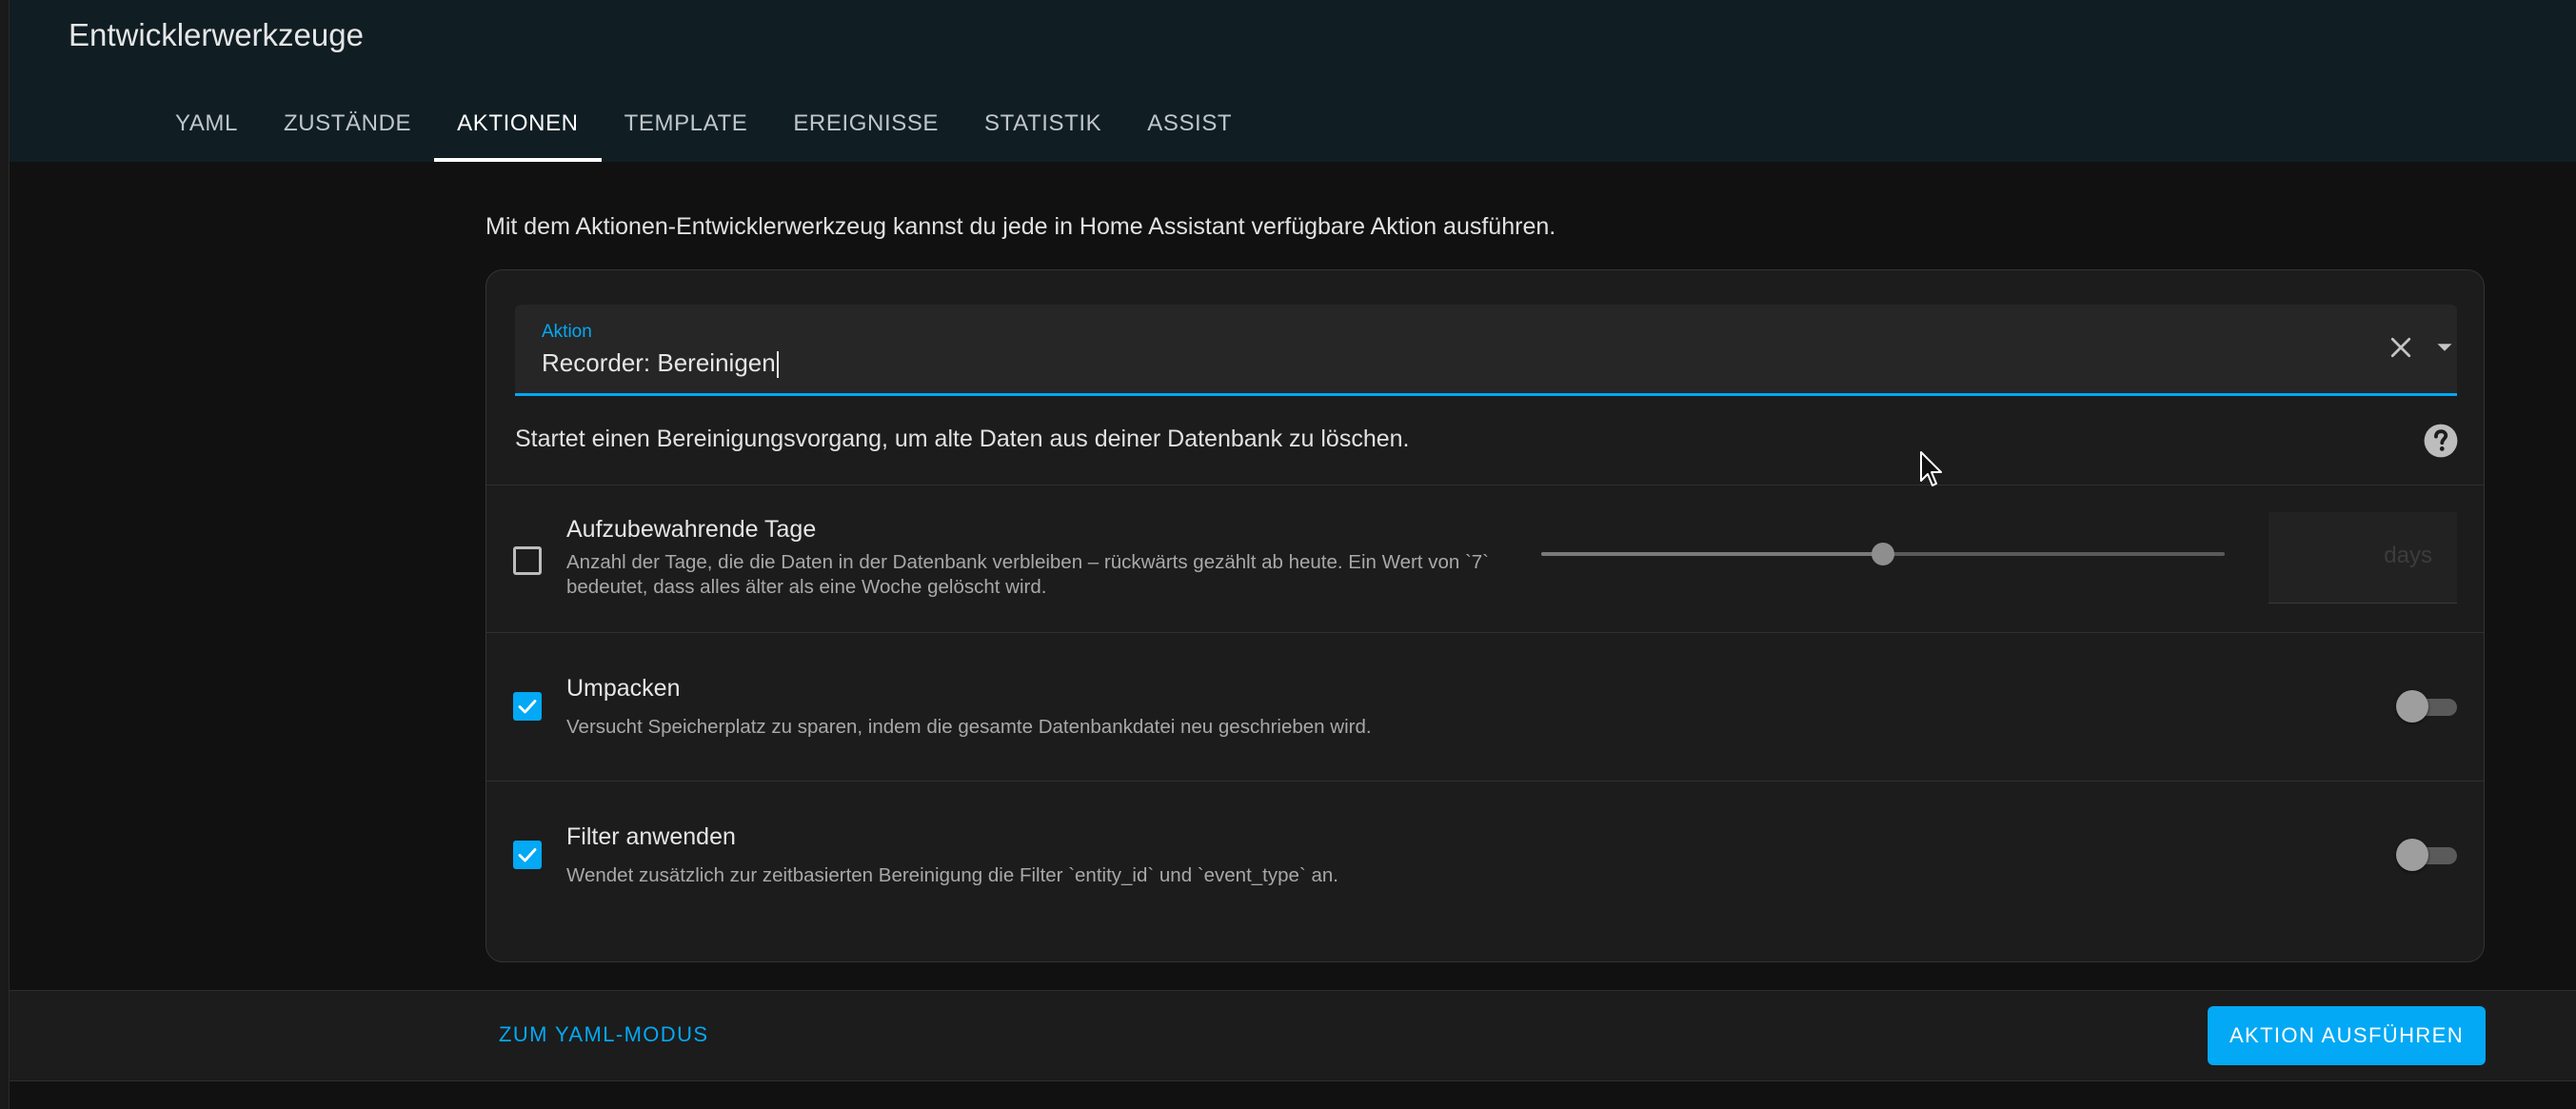 Image resolution: width=2576 pixels, height=1109 pixels. Describe the element at coordinates (1931, 468) in the screenshot. I see `mouse-pointer-icon` at that location.